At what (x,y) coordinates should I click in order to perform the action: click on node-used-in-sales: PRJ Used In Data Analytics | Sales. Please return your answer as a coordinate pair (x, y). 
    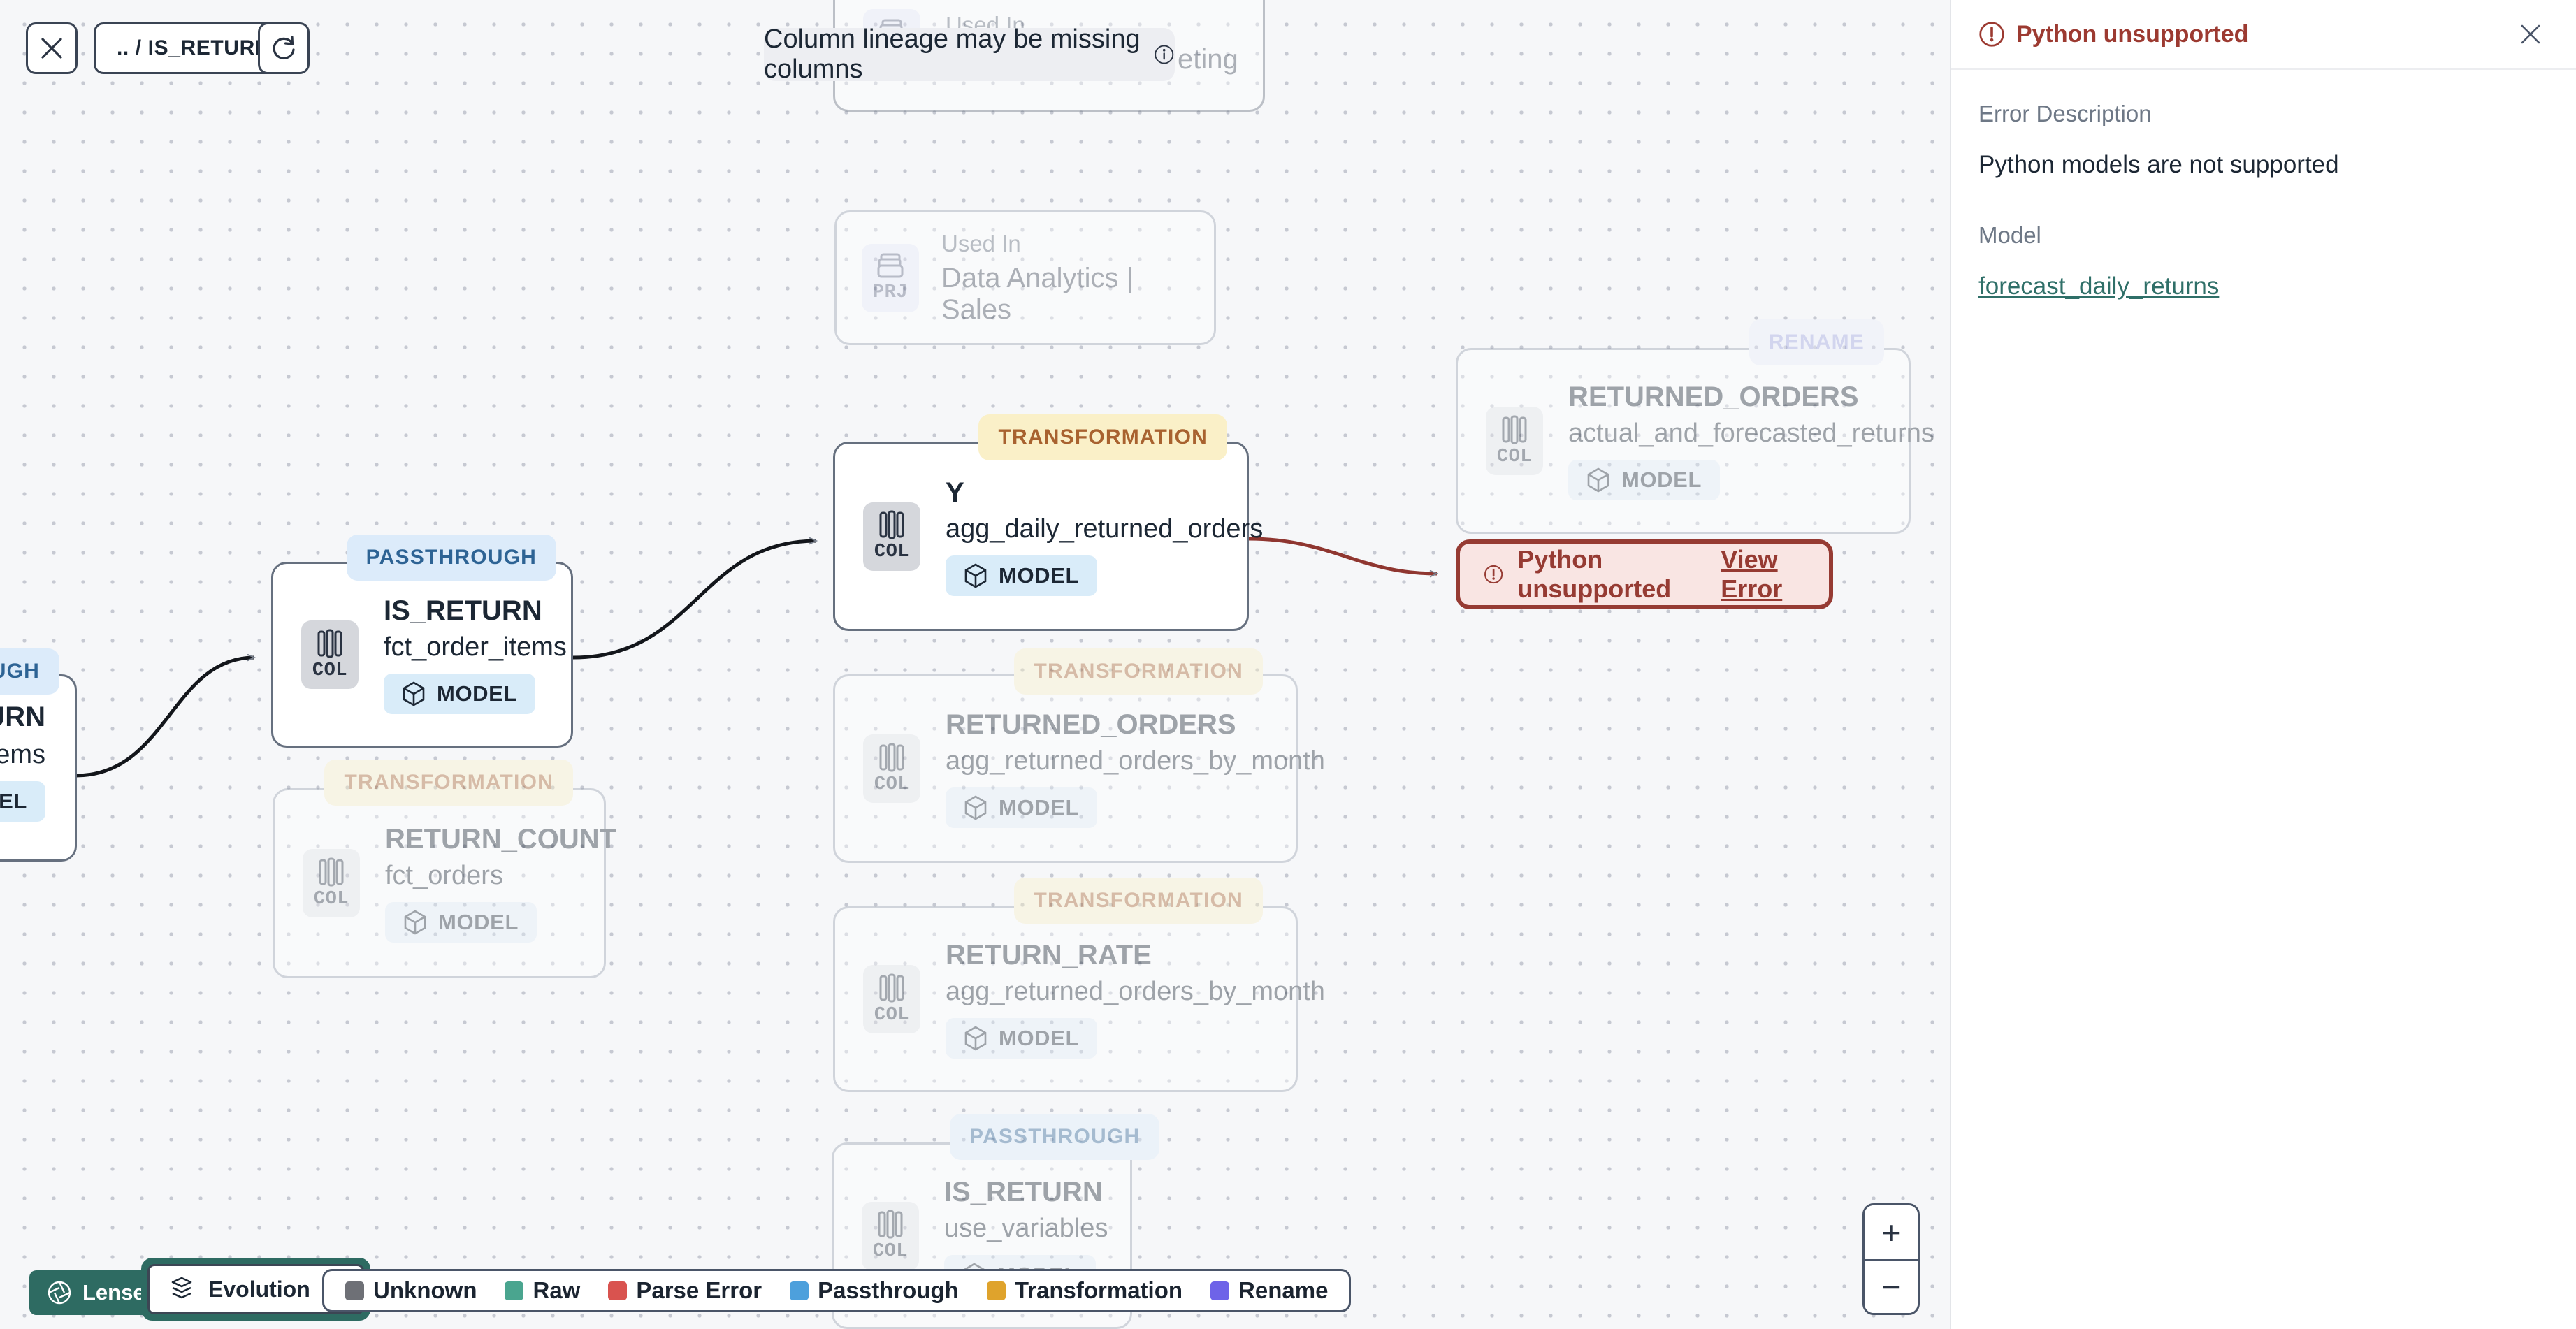
    Looking at the image, I should click on (1025, 277).